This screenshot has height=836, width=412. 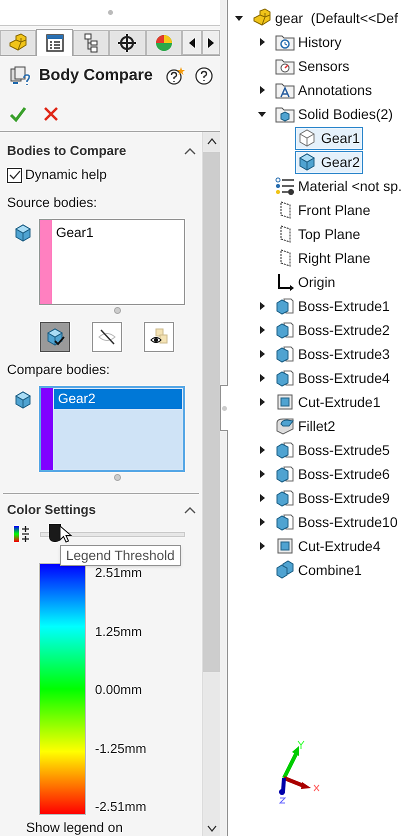 I want to click on hidden-eye-button, so click(x=107, y=337).